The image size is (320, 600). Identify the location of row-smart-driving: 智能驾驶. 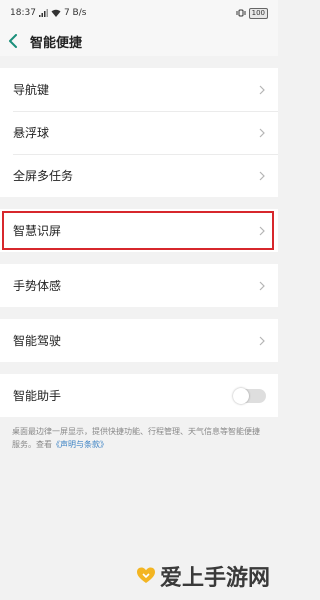
(139, 340).